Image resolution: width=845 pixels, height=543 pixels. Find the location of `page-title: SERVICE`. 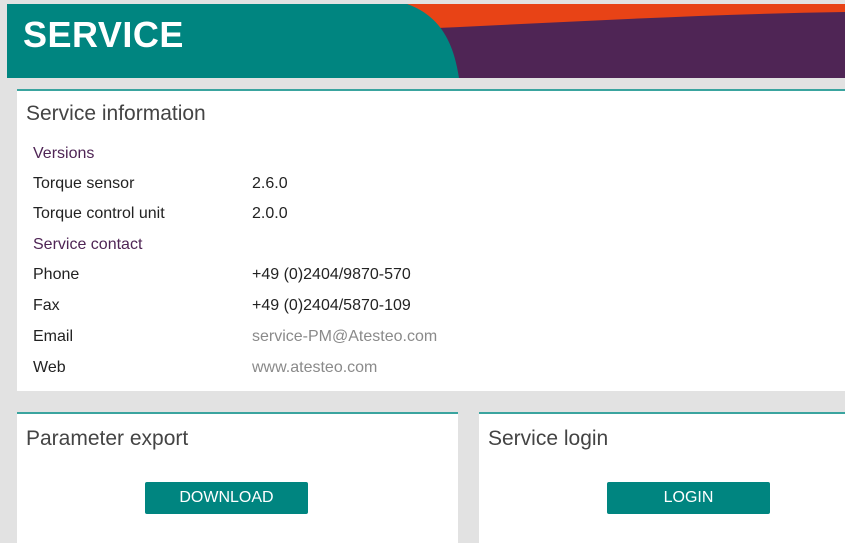

page-title: SERVICE is located at coordinates (103, 34).